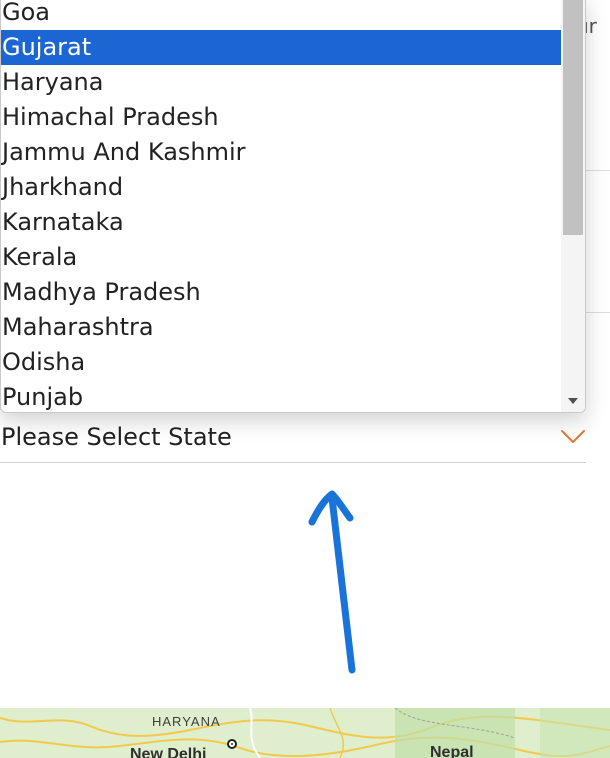  What do you see at coordinates (281, 15) in the screenshot?
I see `option-goa: Goa` at bounding box center [281, 15].